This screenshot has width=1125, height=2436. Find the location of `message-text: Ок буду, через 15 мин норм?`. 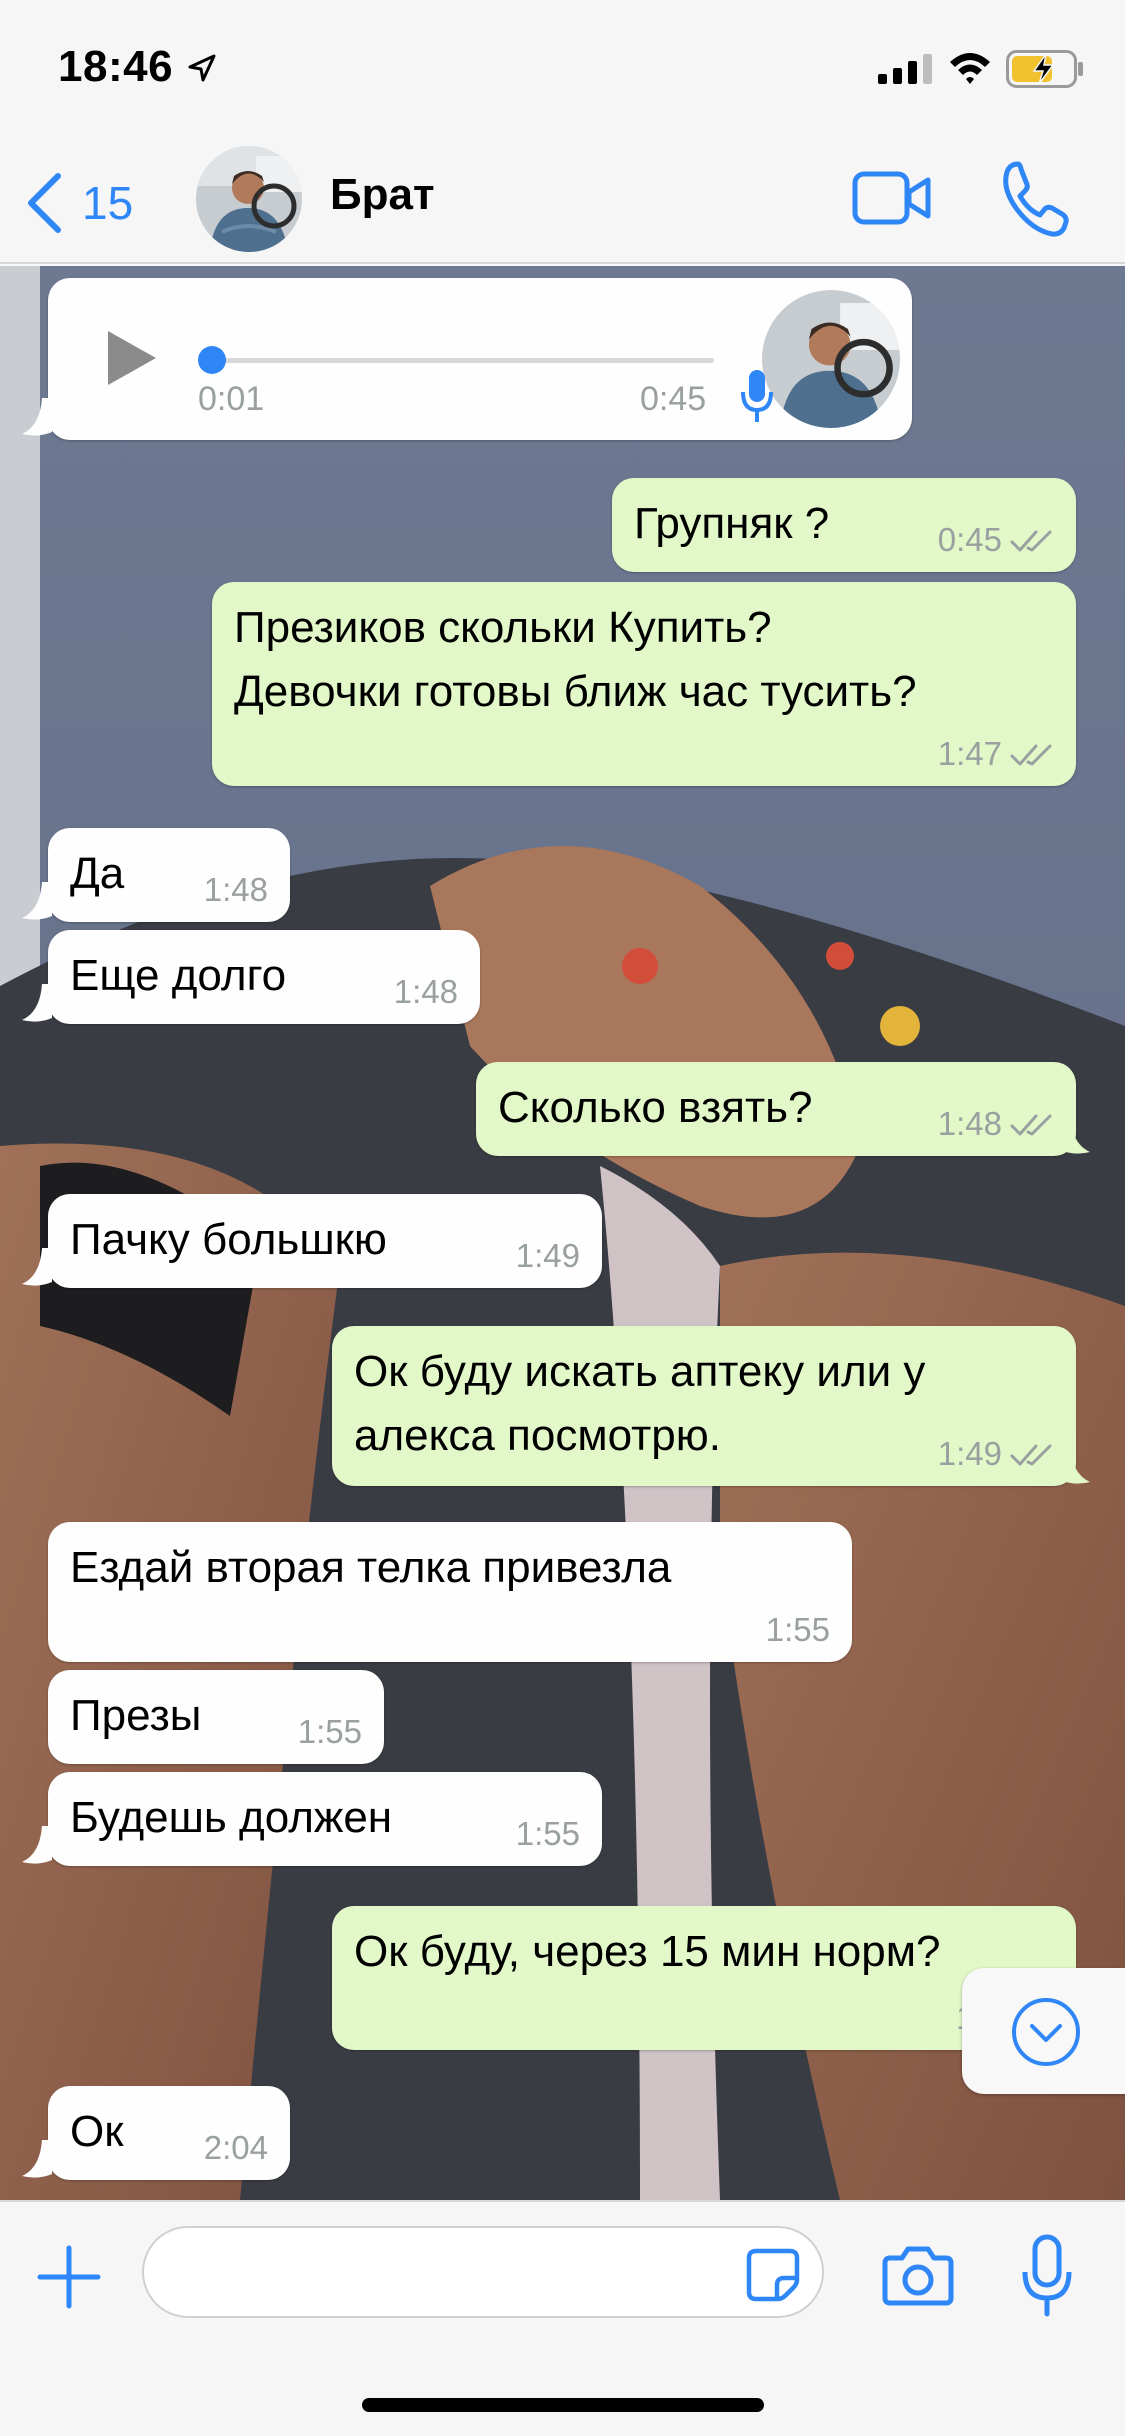

message-text: Ок буду, через 15 мин норм? is located at coordinates (647, 1951).